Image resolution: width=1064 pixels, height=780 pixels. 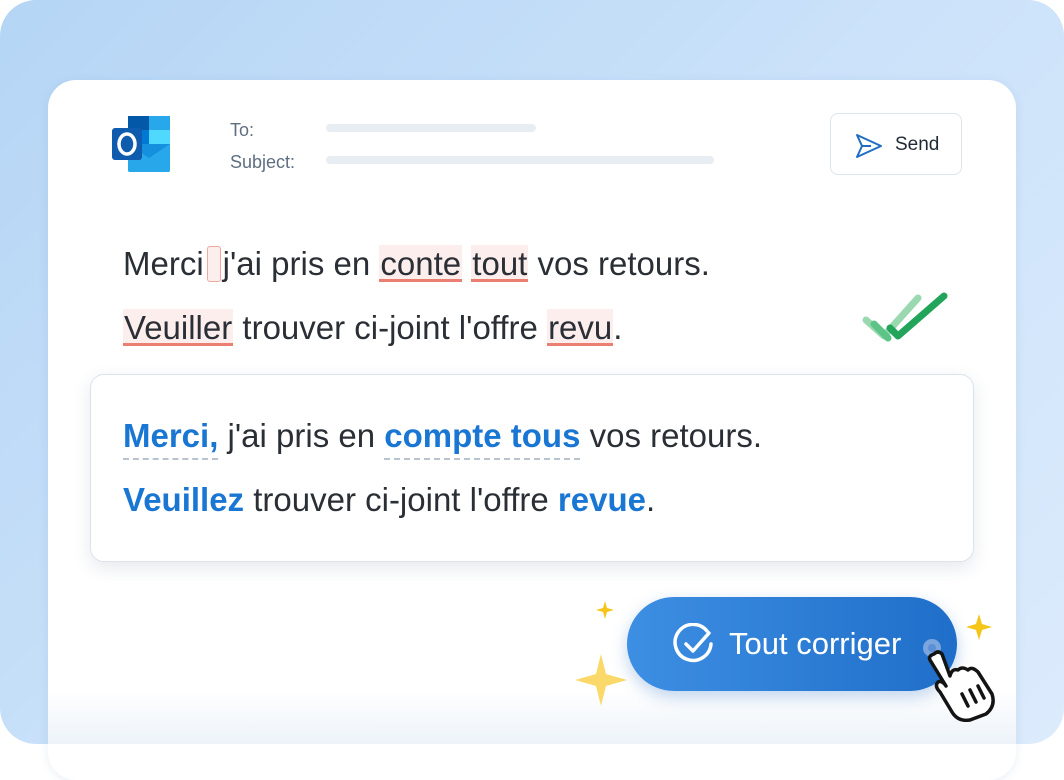 I want to click on outlook-icon, so click(x=141, y=144).